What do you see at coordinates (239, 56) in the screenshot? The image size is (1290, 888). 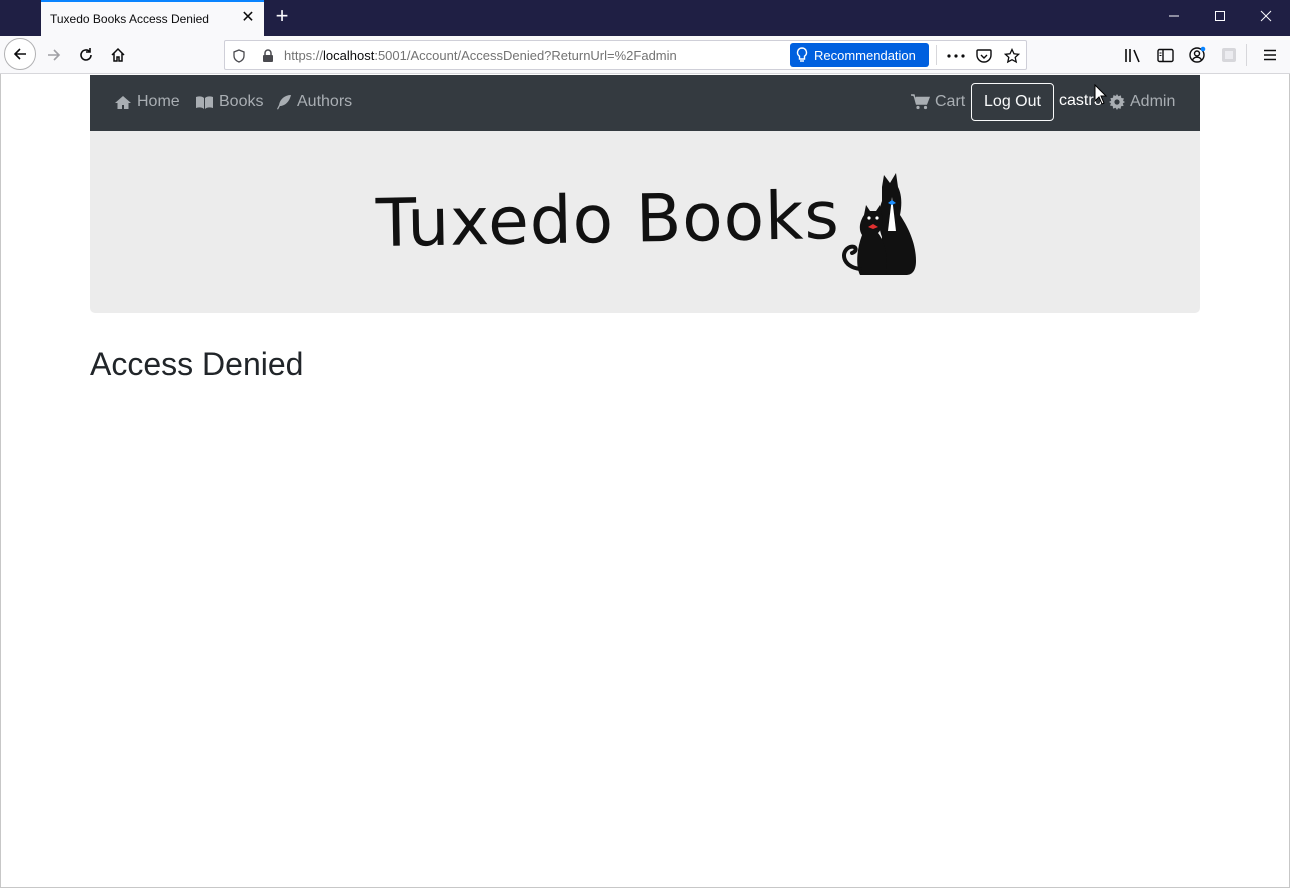 I see `shield-icon` at bounding box center [239, 56].